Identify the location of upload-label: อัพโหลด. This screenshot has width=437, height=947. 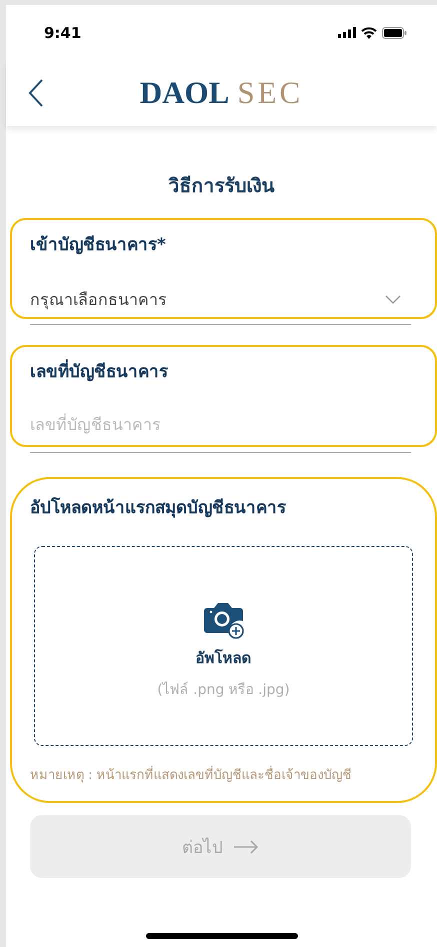
(224, 658).